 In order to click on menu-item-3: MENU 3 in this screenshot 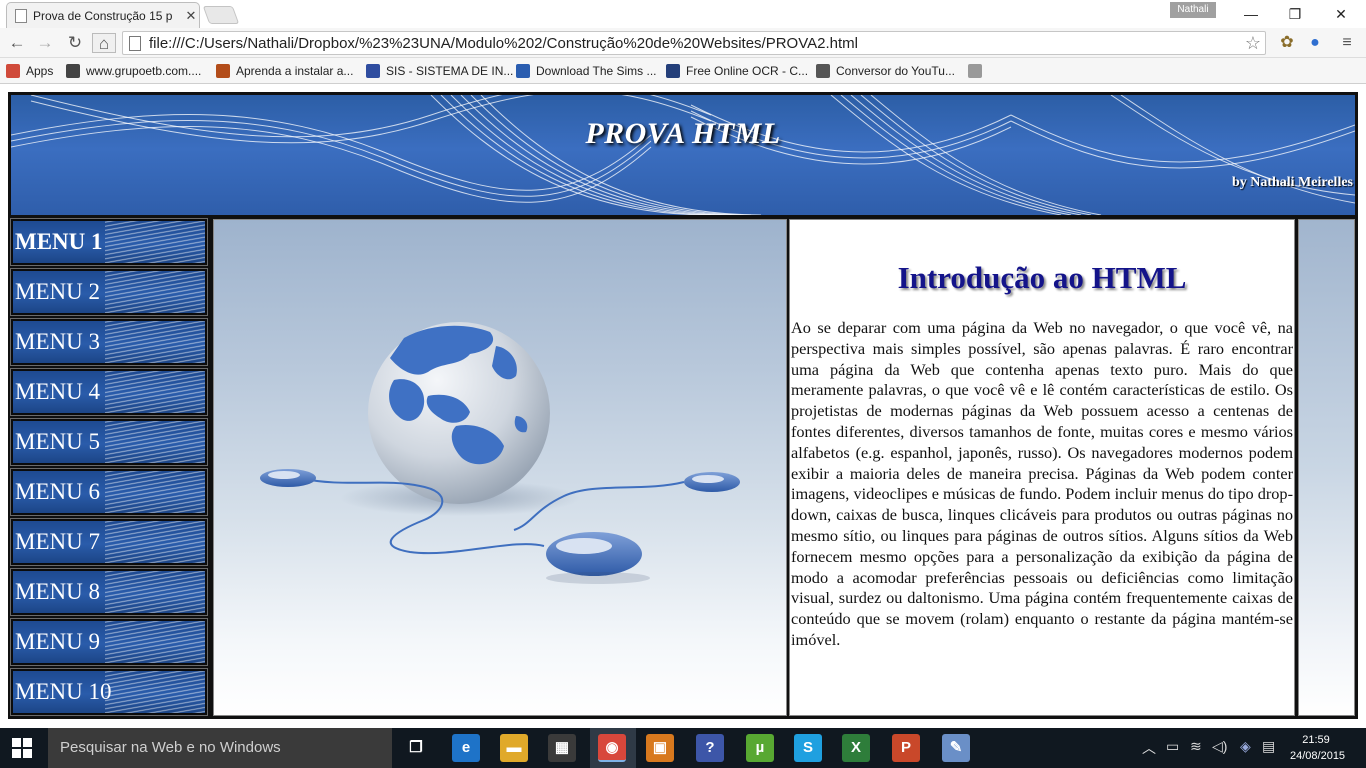, I will do `click(109, 342)`.